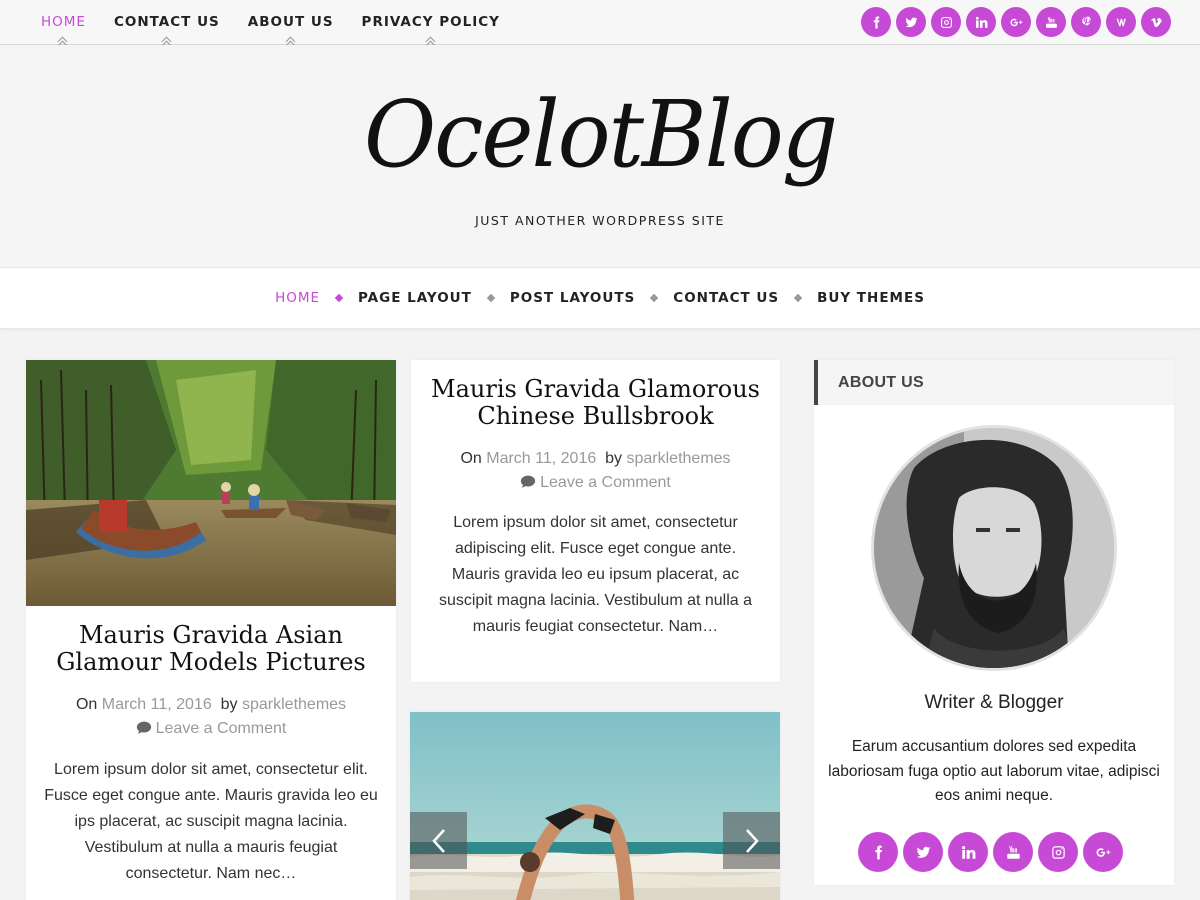  I want to click on top-nav-about-us: ABOUT US, so click(291, 22).